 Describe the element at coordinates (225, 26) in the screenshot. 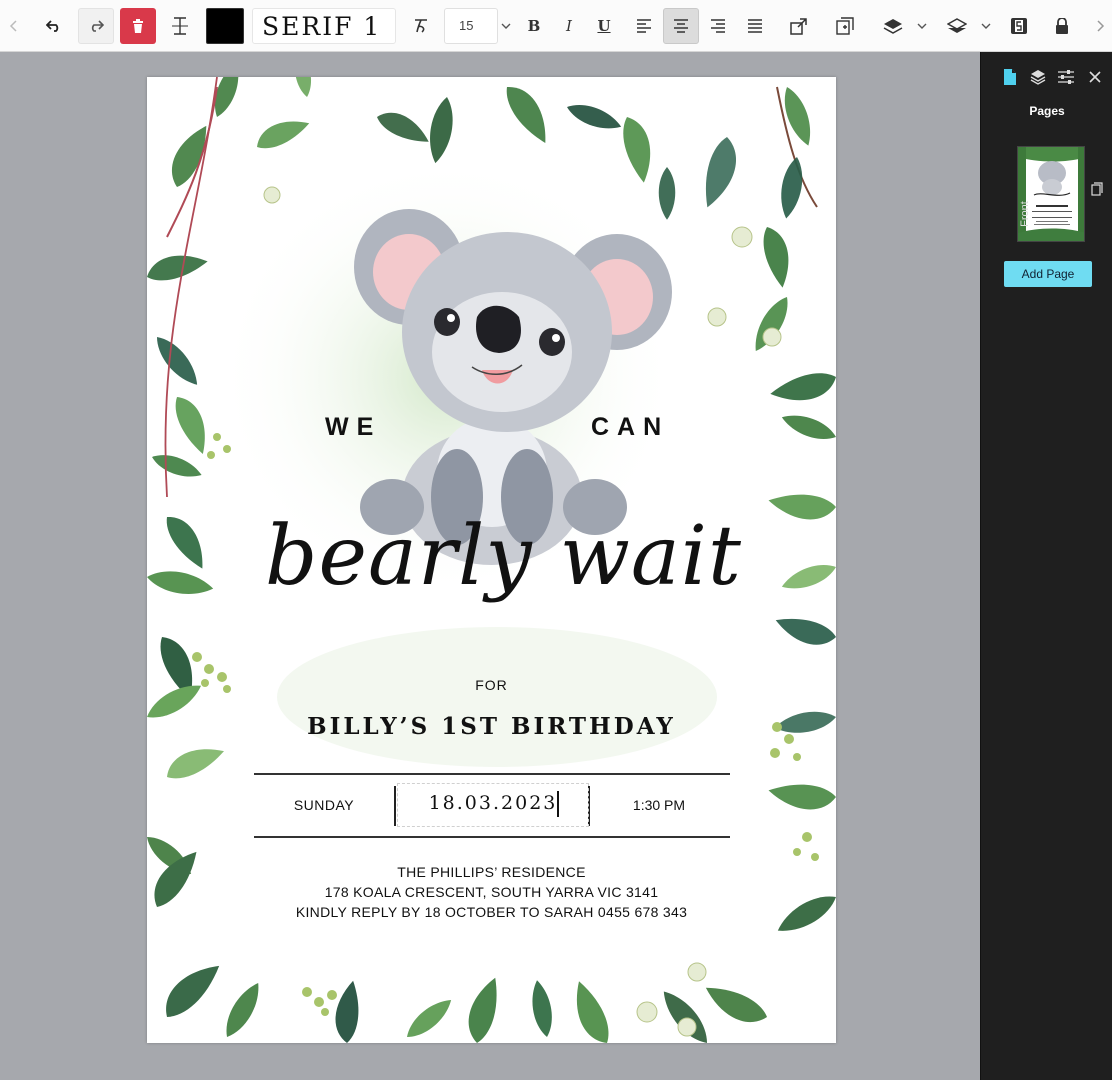

I see `text-color-swatch` at that location.